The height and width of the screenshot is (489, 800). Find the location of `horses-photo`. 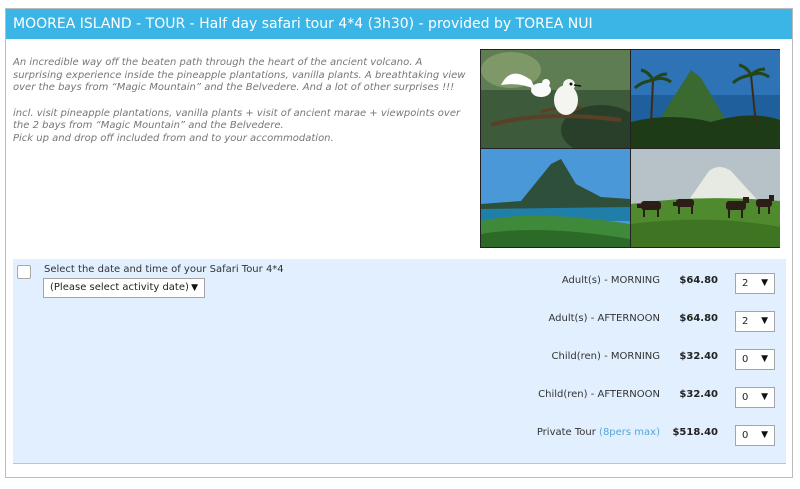

horses-photo is located at coordinates (705, 198).